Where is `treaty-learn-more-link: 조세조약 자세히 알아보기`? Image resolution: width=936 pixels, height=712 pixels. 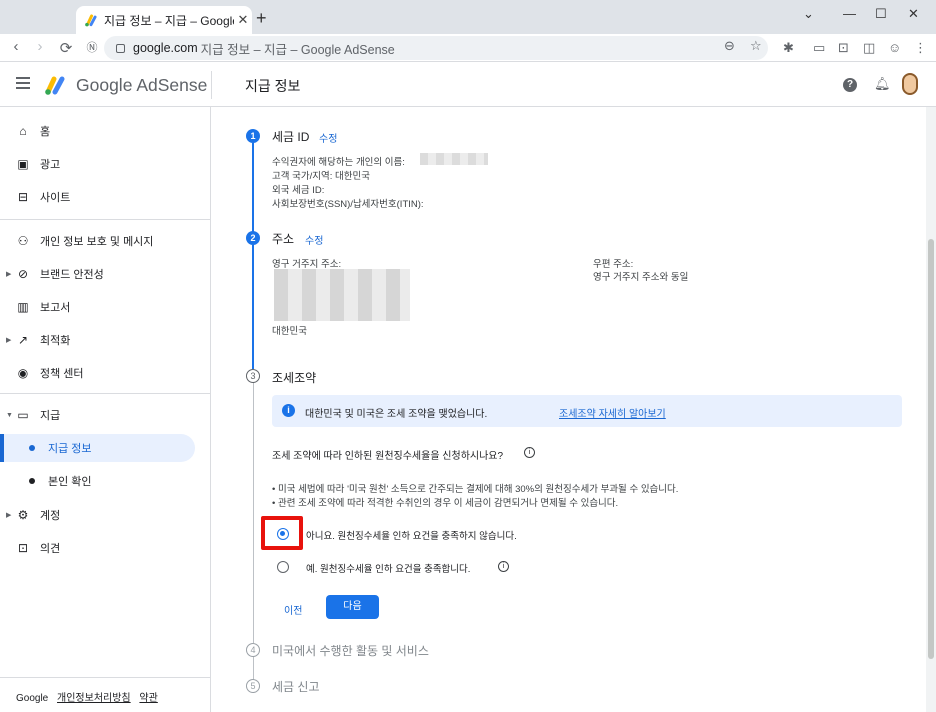
treaty-learn-more-link: 조세조약 자세히 알아보기 is located at coordinates (612, 412).